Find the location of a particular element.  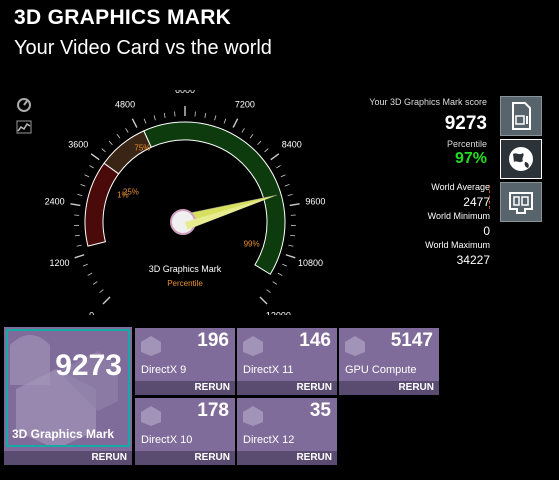

main-tile-body: 9273 3D Graphics Mark is located at coordinates (68, 388).